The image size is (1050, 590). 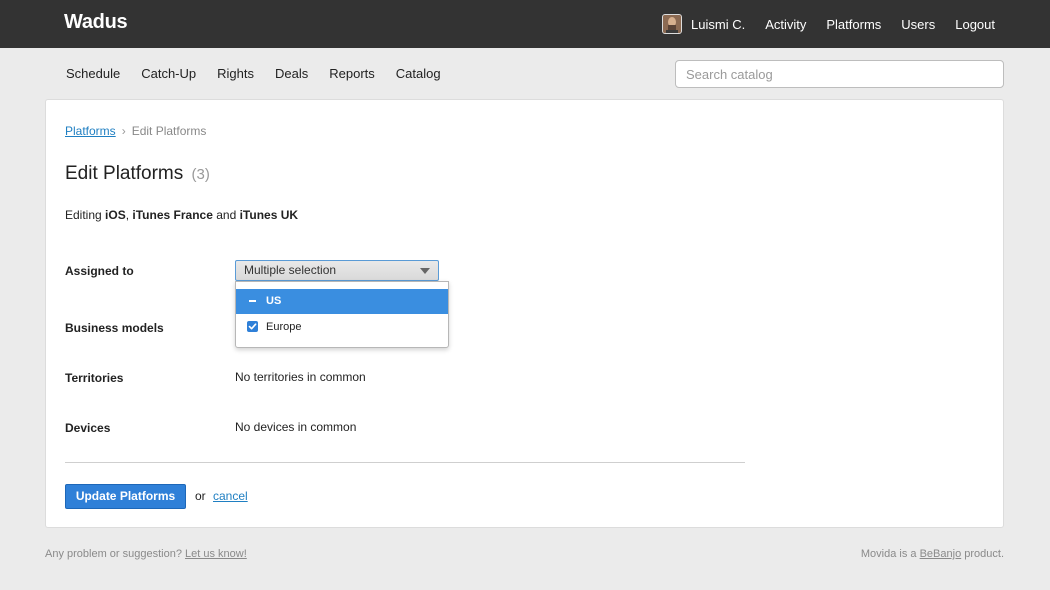 I want to click on nav-logout: Logout, so click(x=975, y=24).